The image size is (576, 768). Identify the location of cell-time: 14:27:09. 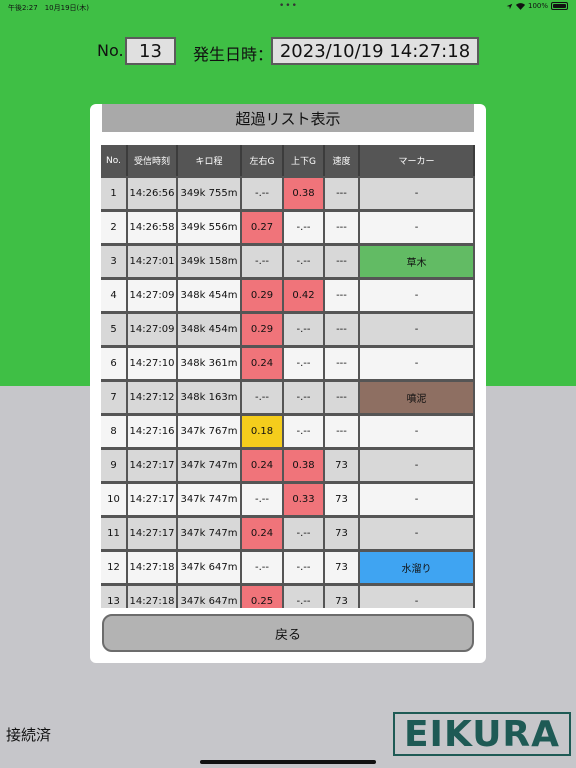
(152, 329).